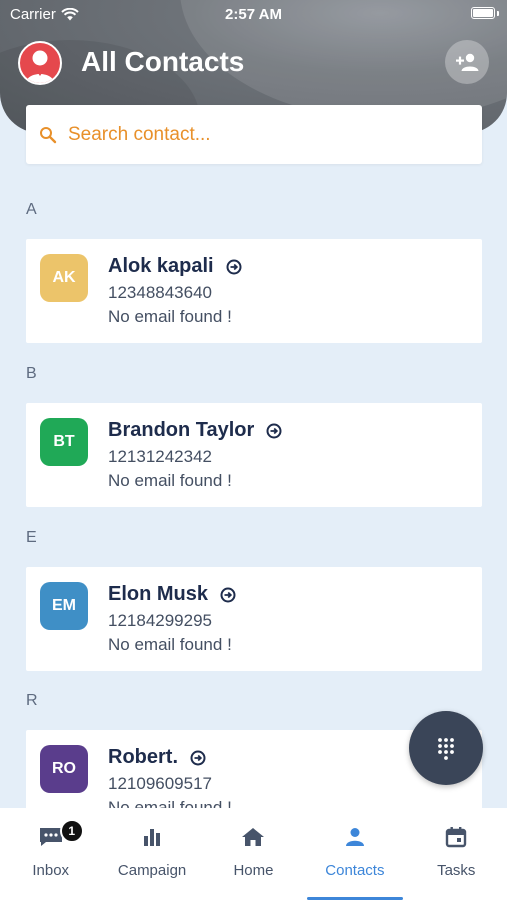 The image size is (507, 900). What do you see at coordinates (160, 292) in the screenshot?
I see `contact-phone: 12348843640` at bounding box center [160, 292].